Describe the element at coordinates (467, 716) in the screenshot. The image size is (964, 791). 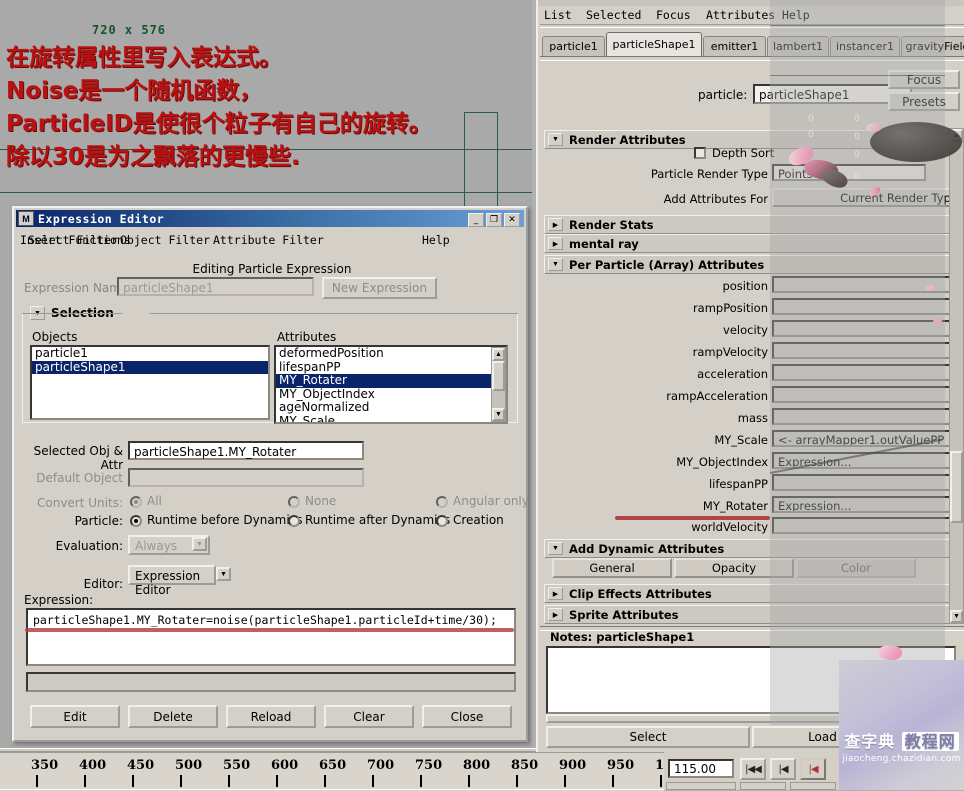
I see `close-button: Close` at that location.